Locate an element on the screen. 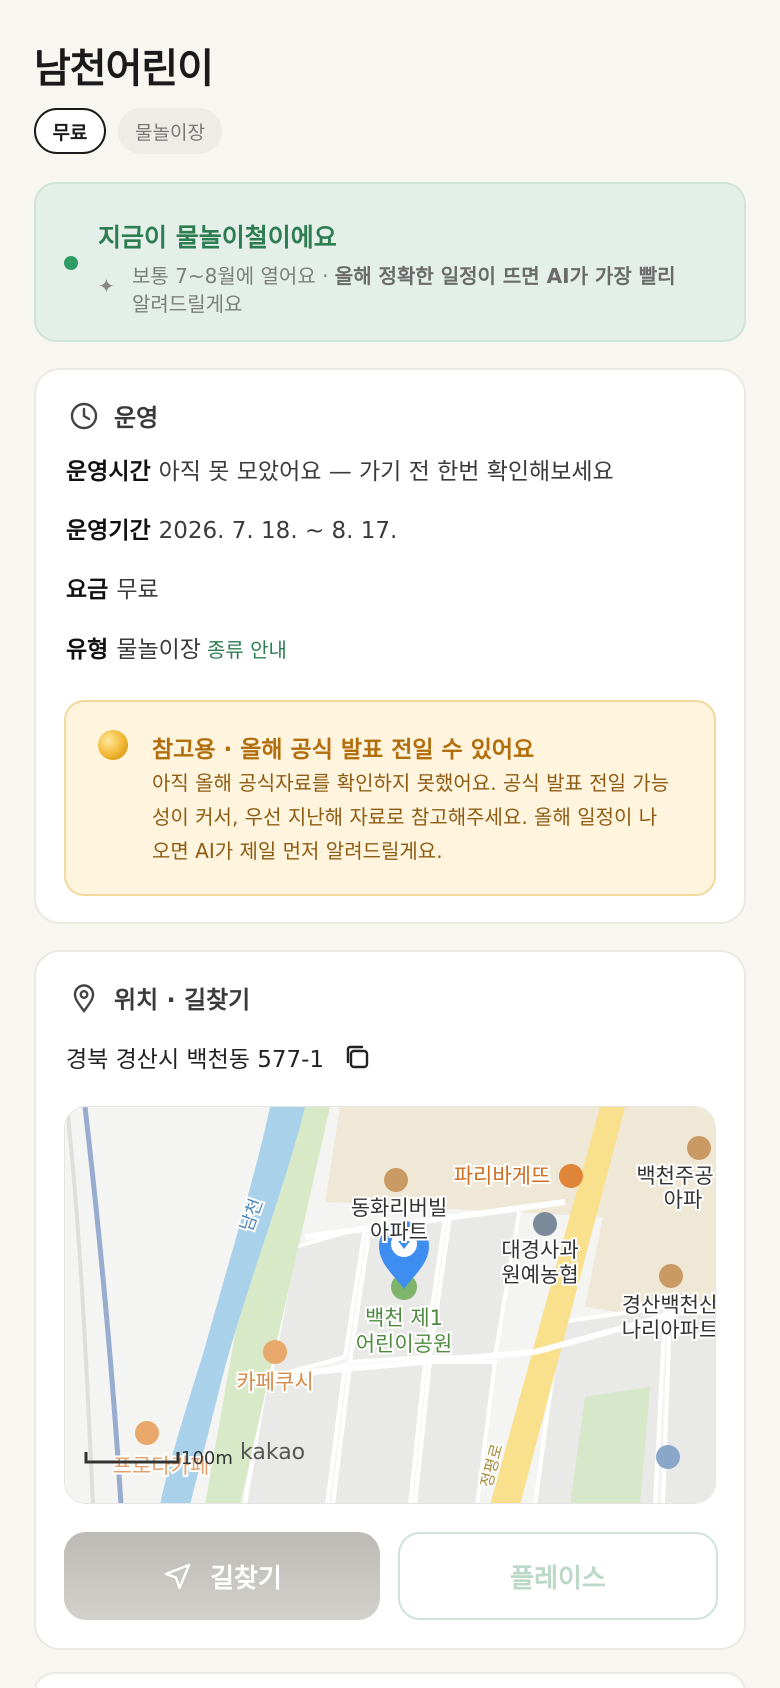  map-label-bank: 대경사과 is located at coordinates (539, 1250).